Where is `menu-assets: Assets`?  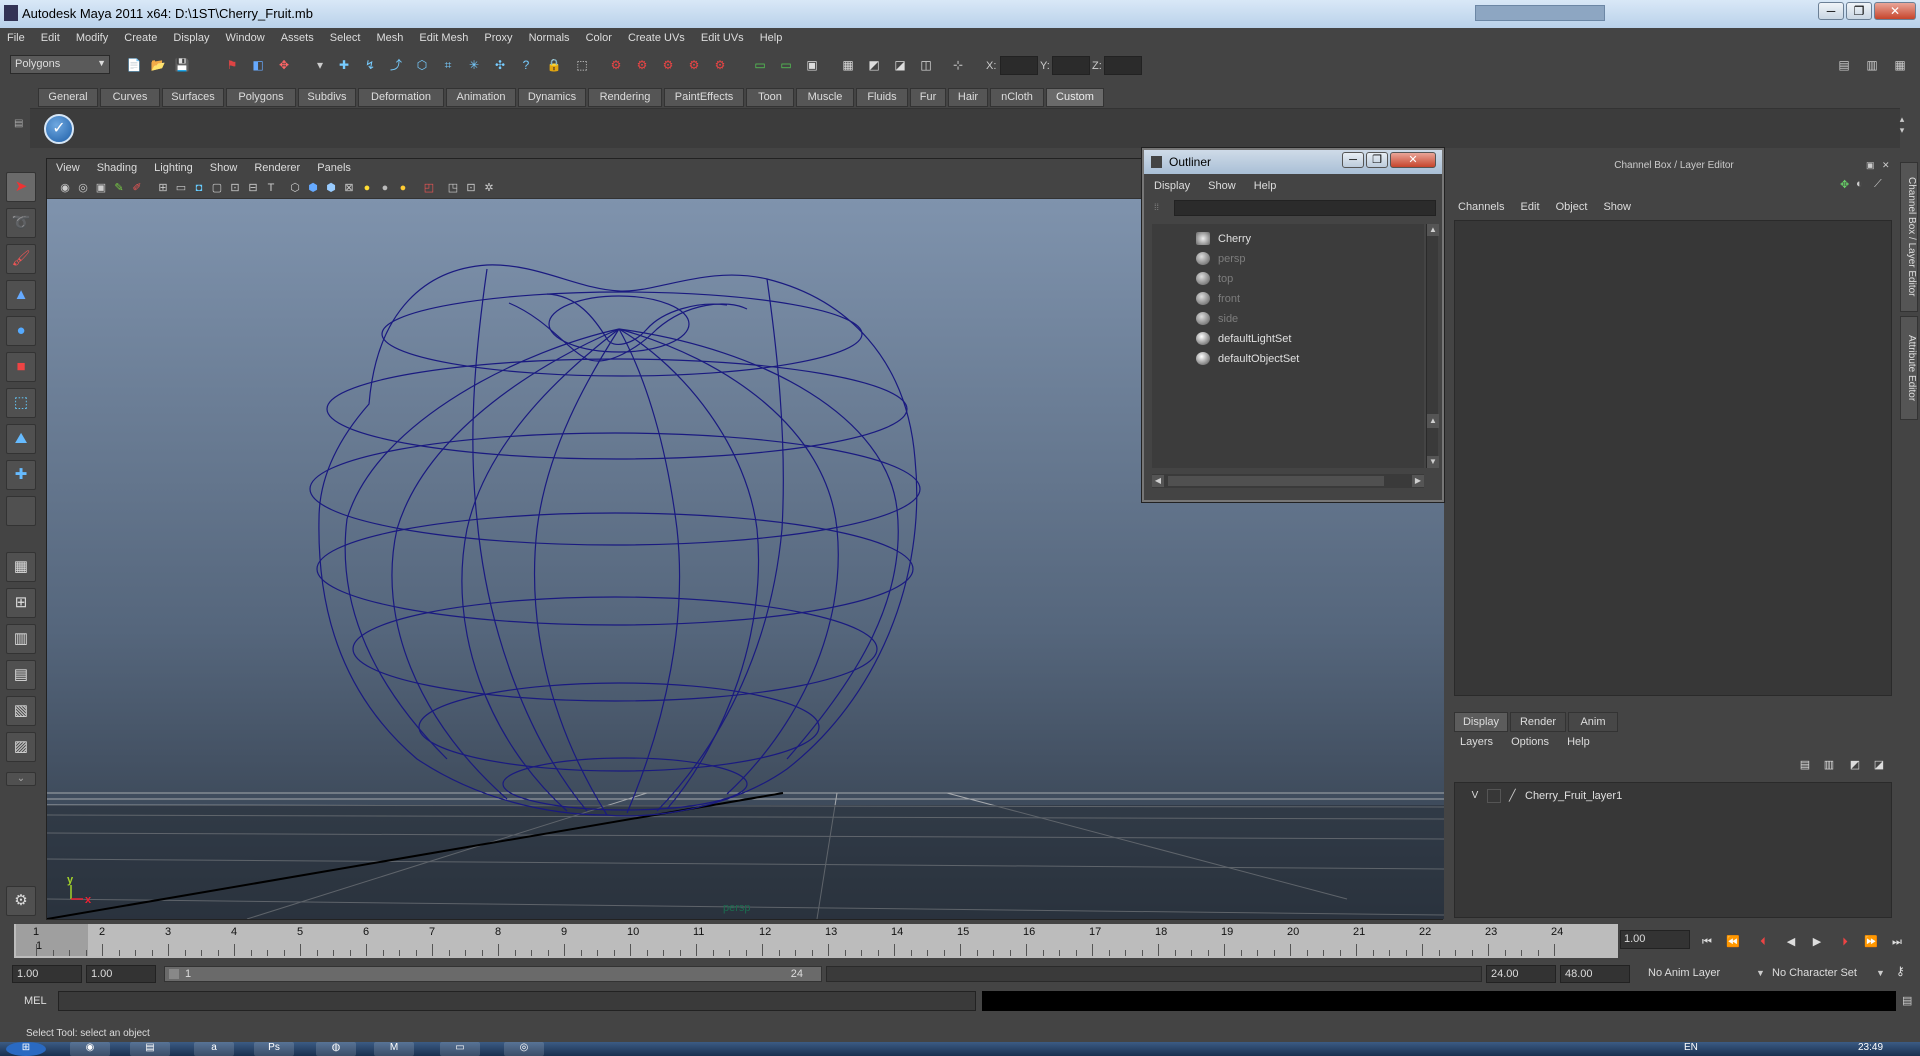
menu-assets: Assets is located at coordinates (297, 36).